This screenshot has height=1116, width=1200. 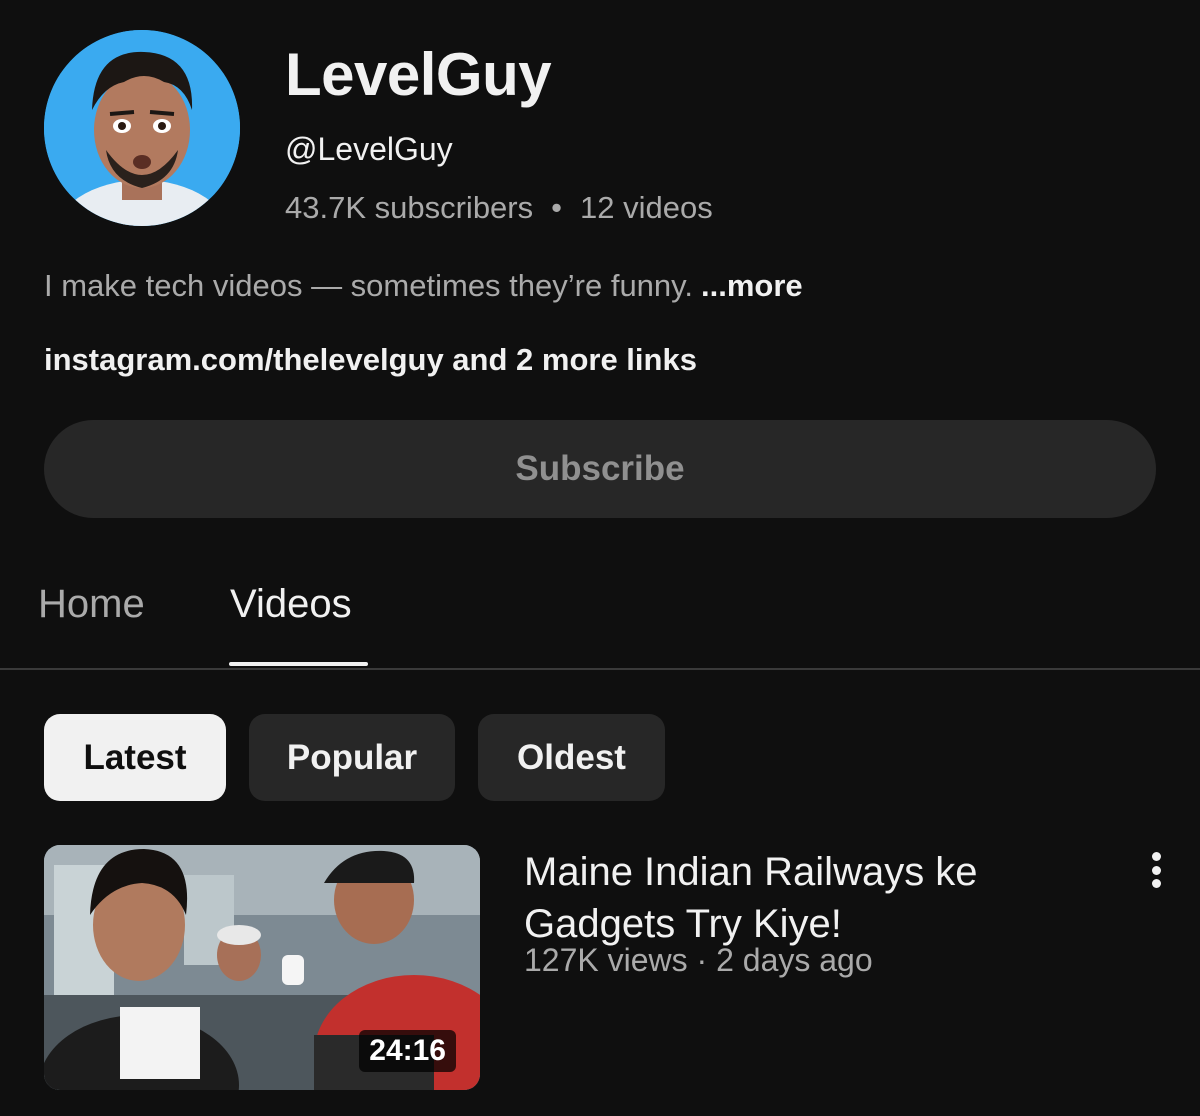 What do you see at coordinates (135, 757) in the screenshot?
I see `chip-latest: Latest` at bounding box center [135, 757].